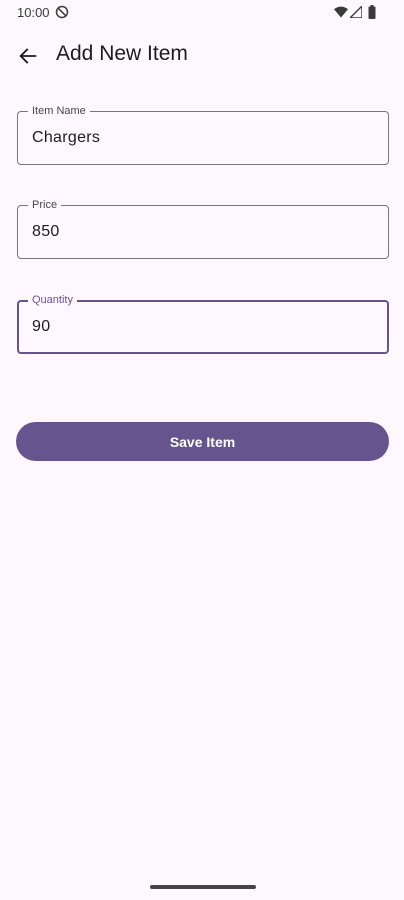 This screenshot has height=900, width=404. I want to click on battery-icon, so click(372, 12).